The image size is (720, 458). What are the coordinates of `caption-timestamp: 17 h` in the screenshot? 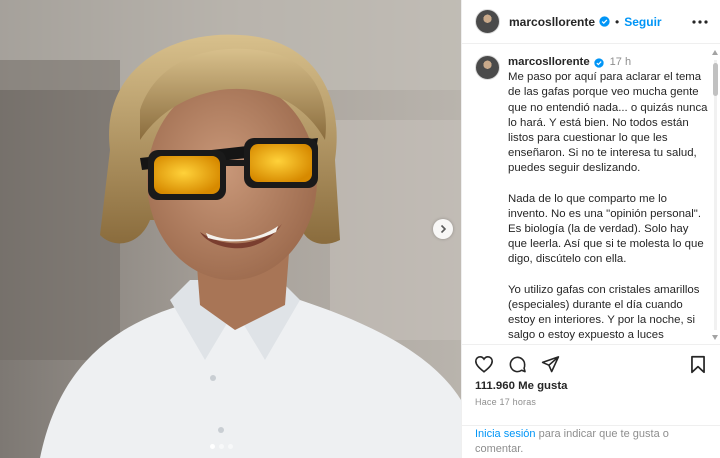 It's located at (620, 62).